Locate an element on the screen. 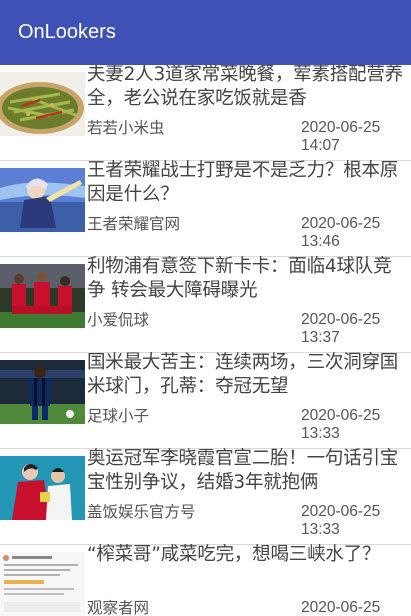 This screenshot has height=616, width=411. couple-red-dress-photo is located at coordinates (42, 488).